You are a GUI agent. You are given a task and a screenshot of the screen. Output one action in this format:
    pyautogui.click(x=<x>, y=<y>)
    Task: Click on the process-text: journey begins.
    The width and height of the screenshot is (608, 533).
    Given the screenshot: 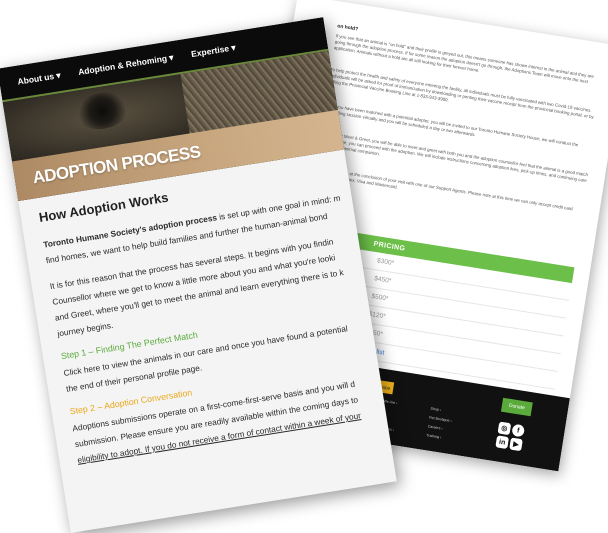 What is the action you would take?
    pyautogui.click(x=85, y=329)
    